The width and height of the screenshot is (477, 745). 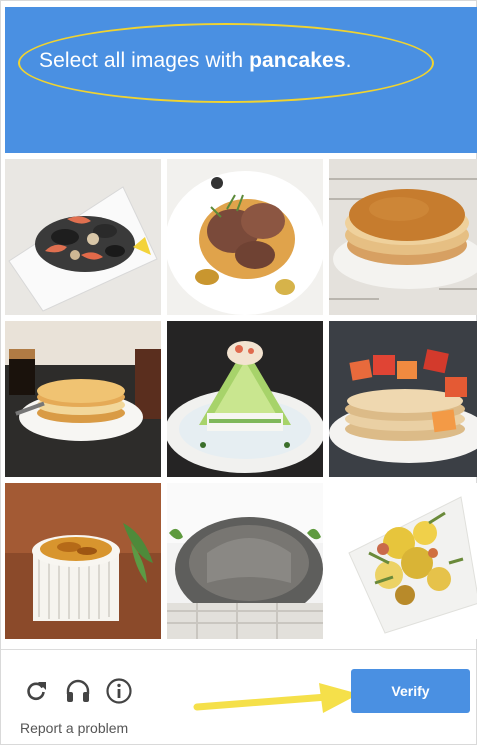 I want to click on stone-planter-image, so click(x=245, y=561).